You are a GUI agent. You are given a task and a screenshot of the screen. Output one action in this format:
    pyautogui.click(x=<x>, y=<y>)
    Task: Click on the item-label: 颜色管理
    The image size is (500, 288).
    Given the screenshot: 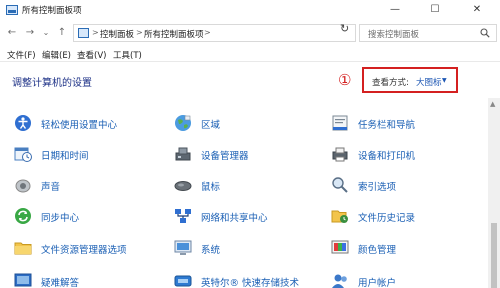 What is the action you would take?
    pyautogui.click(x=377, y=250)
    